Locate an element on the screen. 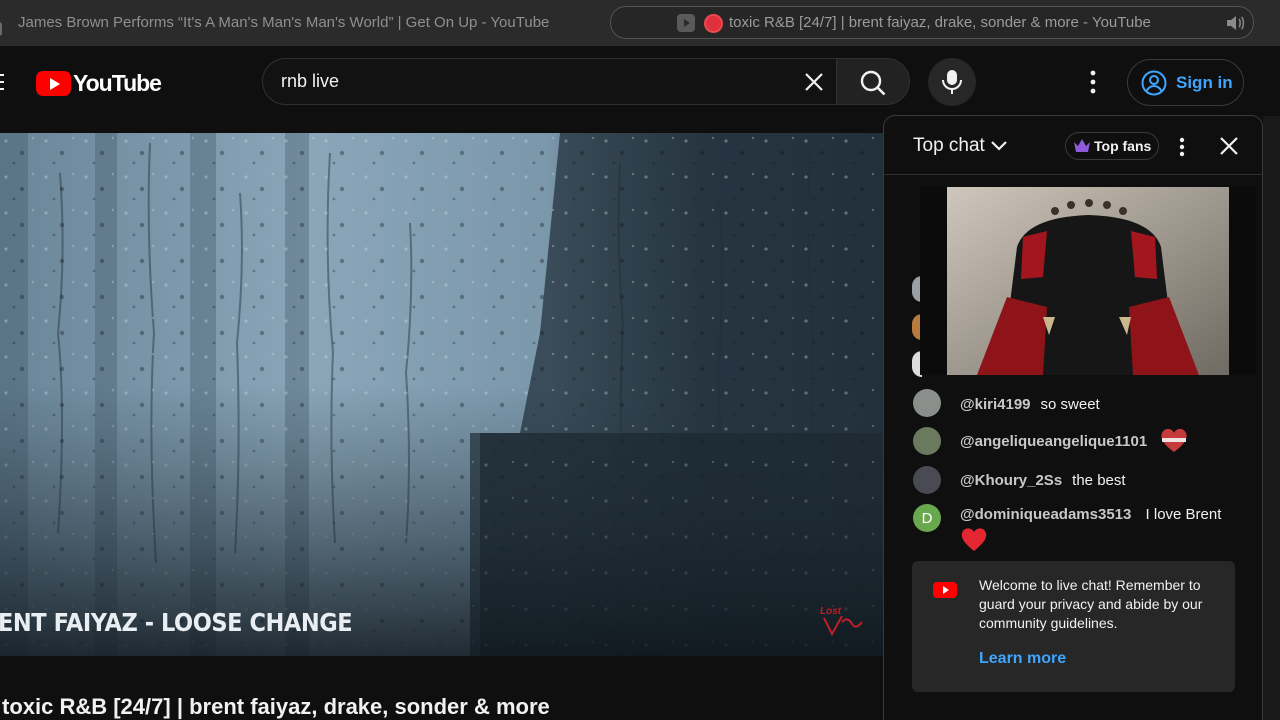  chat-author: @dominiqueadams3513 is located at coordinates (1045, 514).